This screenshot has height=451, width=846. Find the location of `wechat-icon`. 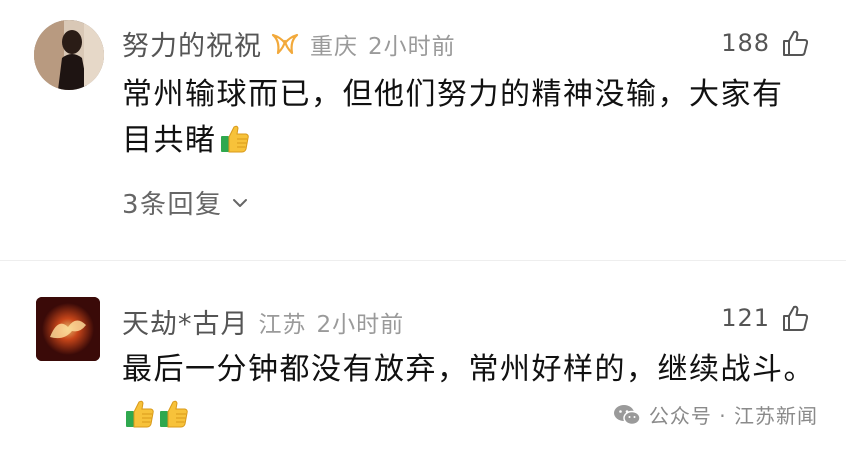

wechat-icon is located at coordinates (627, 414).